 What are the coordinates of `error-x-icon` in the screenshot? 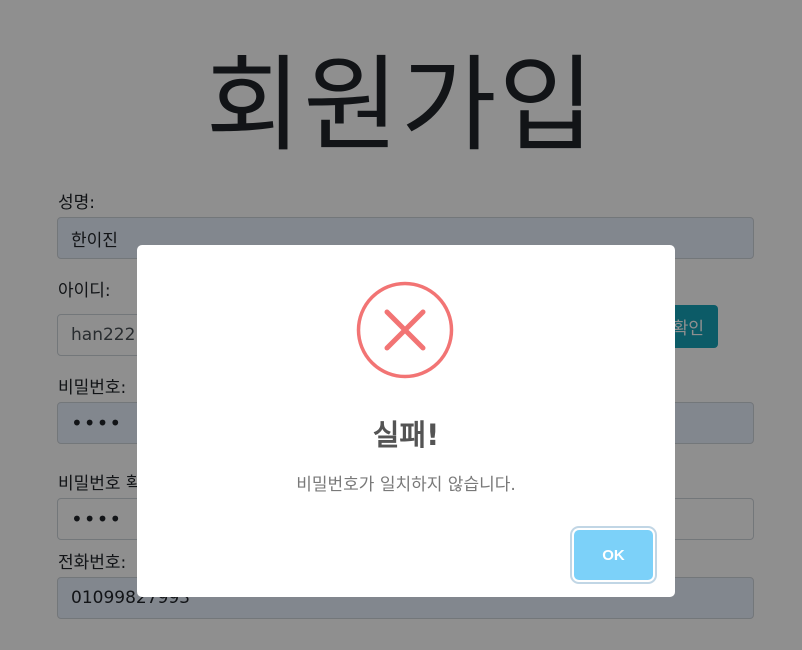 It's located at (405, 330).